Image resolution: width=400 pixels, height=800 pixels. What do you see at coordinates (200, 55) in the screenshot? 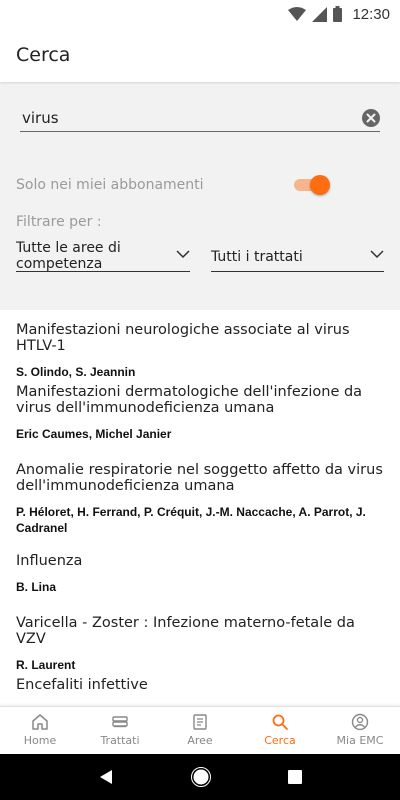
I see `app-bar: Cerca` at bounding box center [200, 55].